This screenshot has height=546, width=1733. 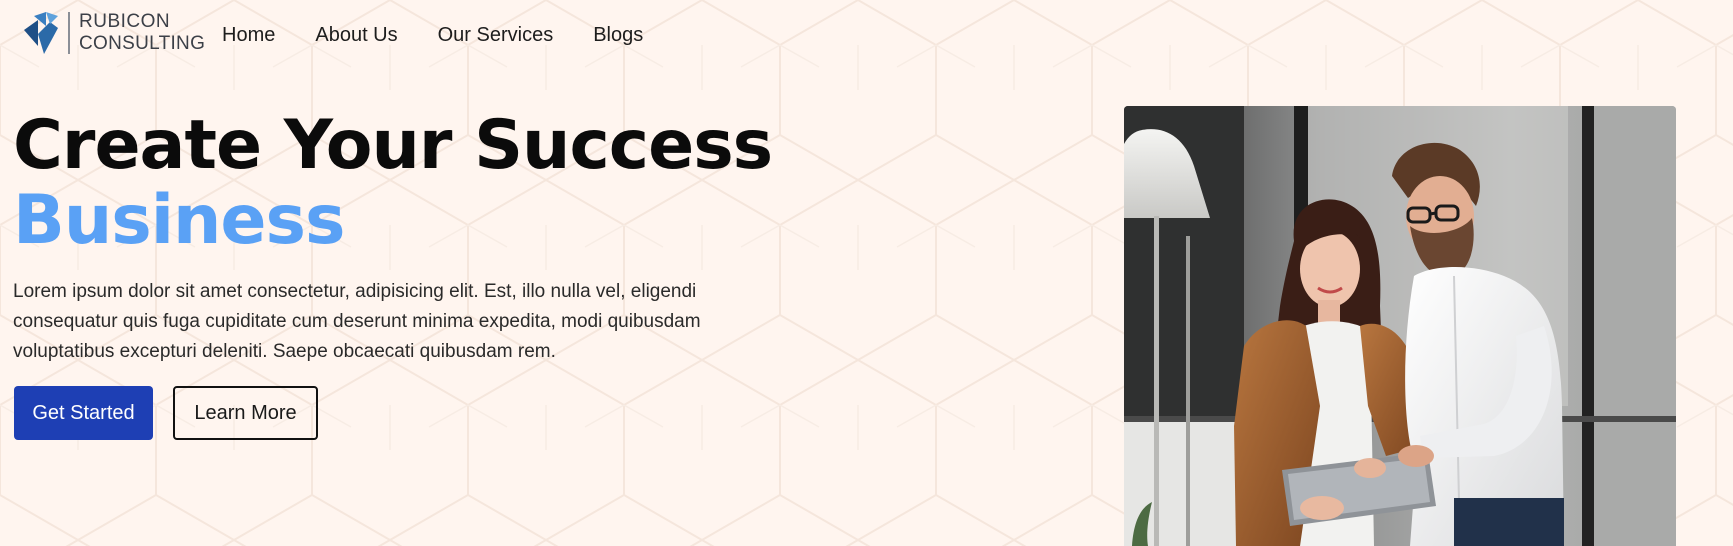 I want to click on logo-divider, so click(x=69, y=33).